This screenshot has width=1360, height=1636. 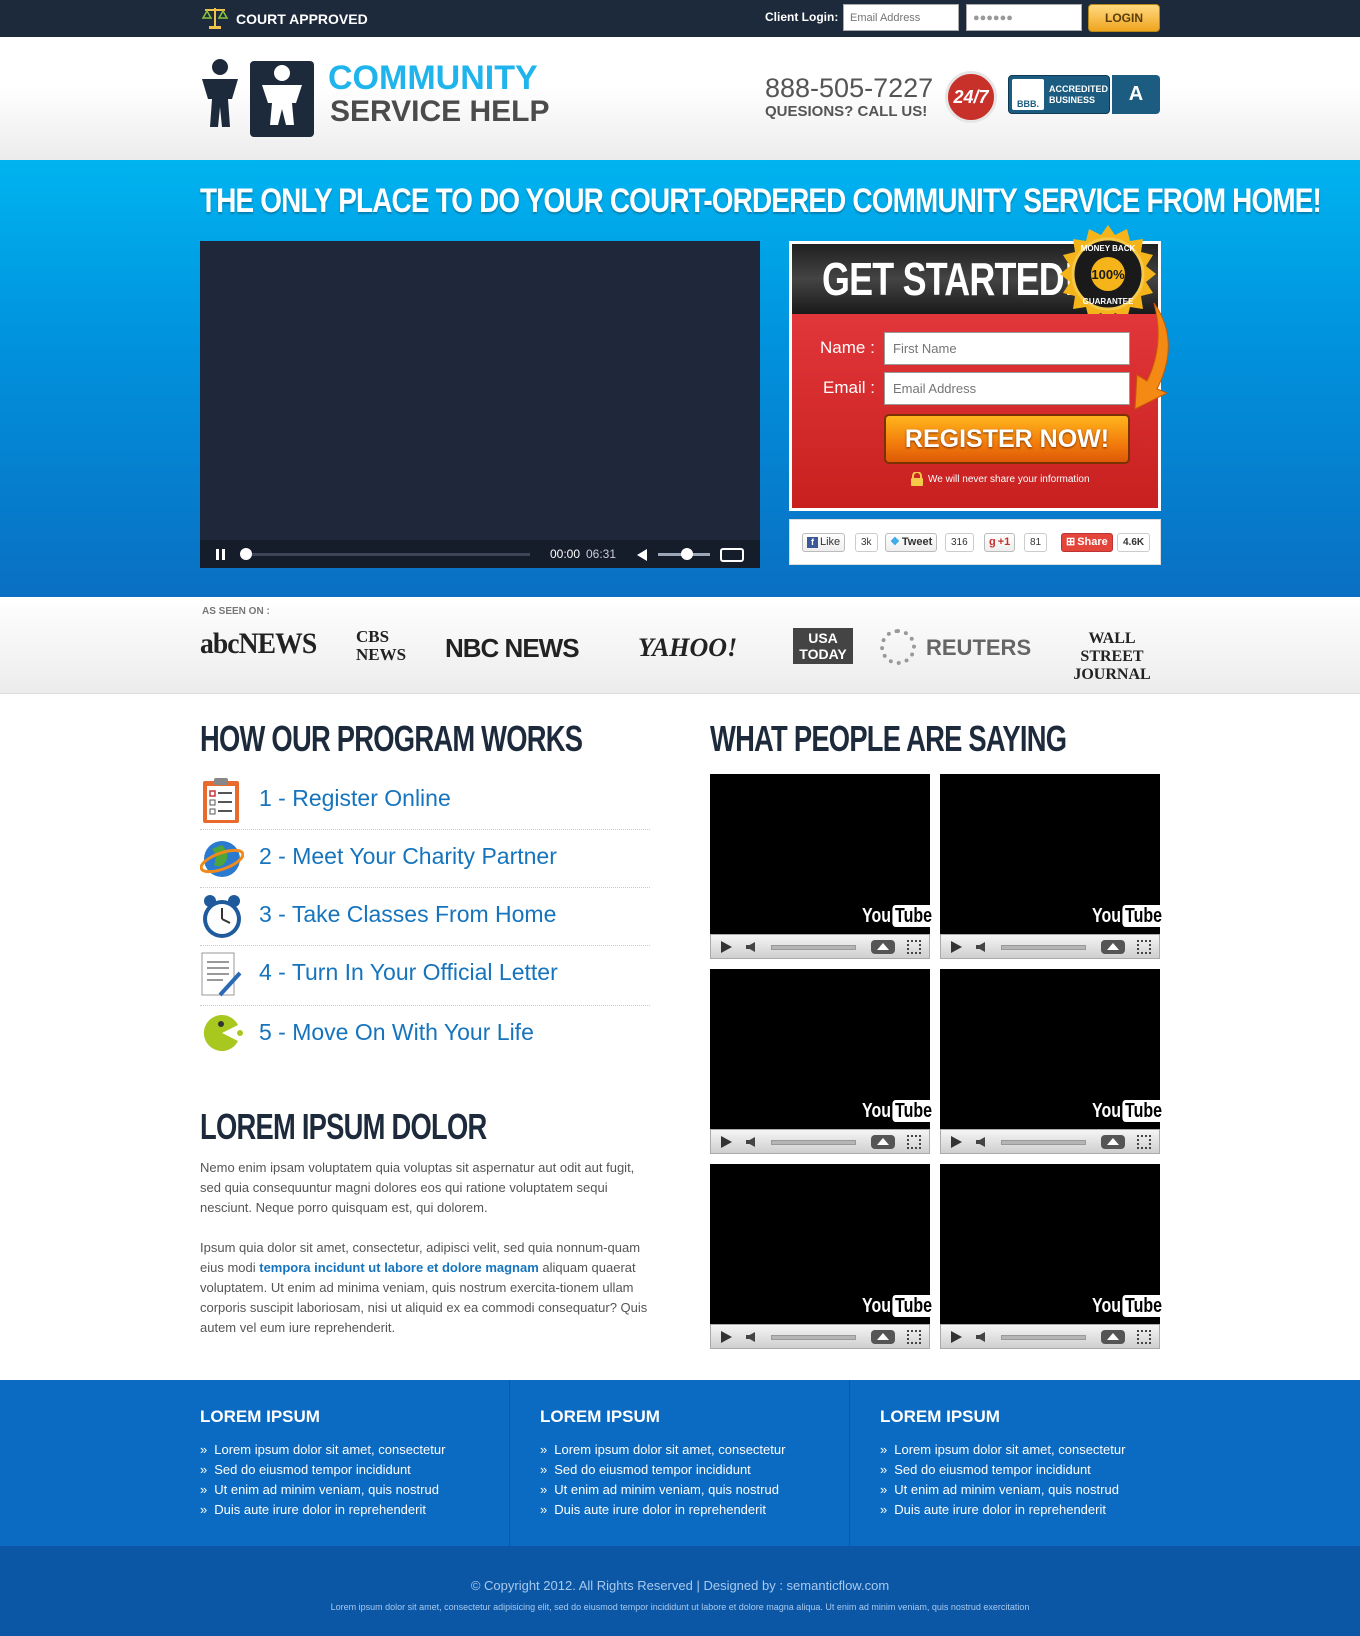 I want to click on youtube-controls, so click(x=820, y=946).